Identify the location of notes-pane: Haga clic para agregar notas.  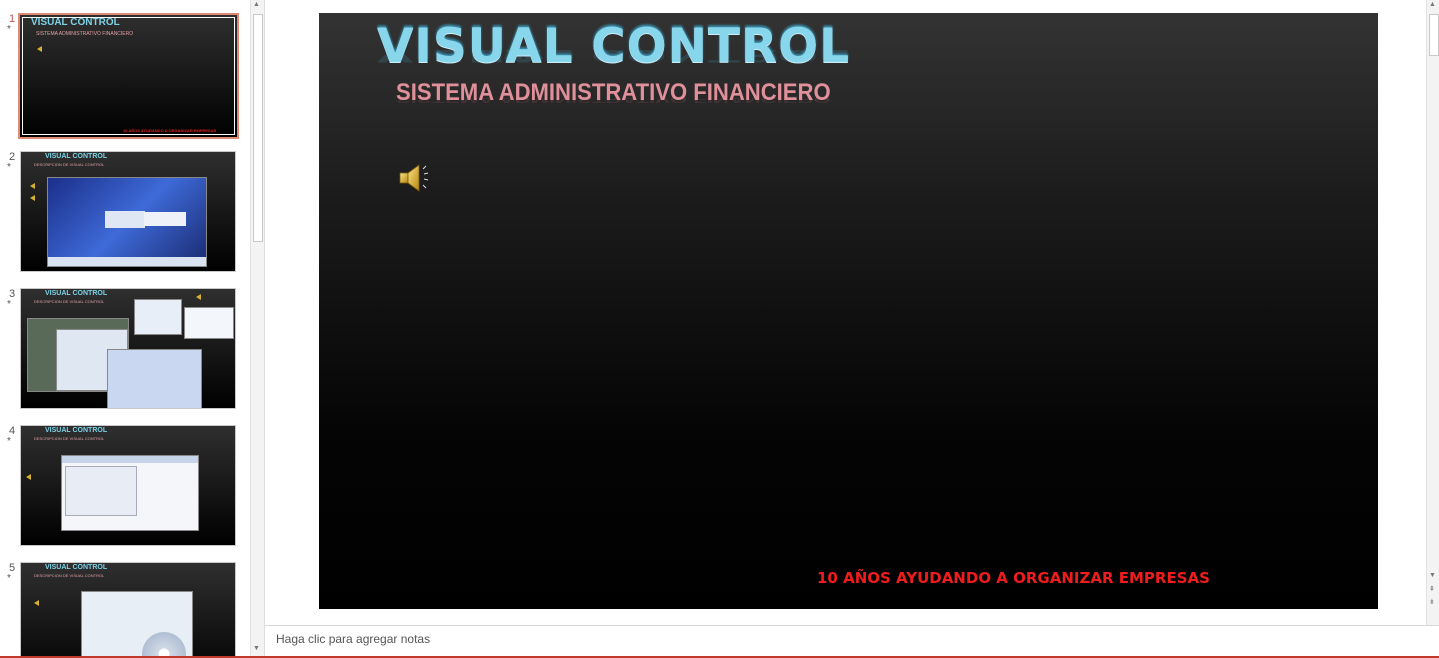
(851, 641).